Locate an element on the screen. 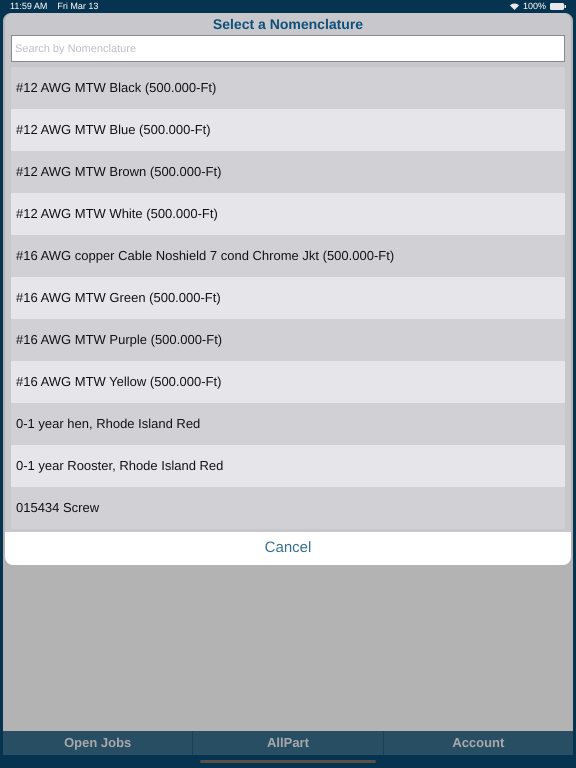 Image resolution: width=576 pixels, height=768 pixels. tab-bar-item: Open Jobs is located at coordinates (97, 743).